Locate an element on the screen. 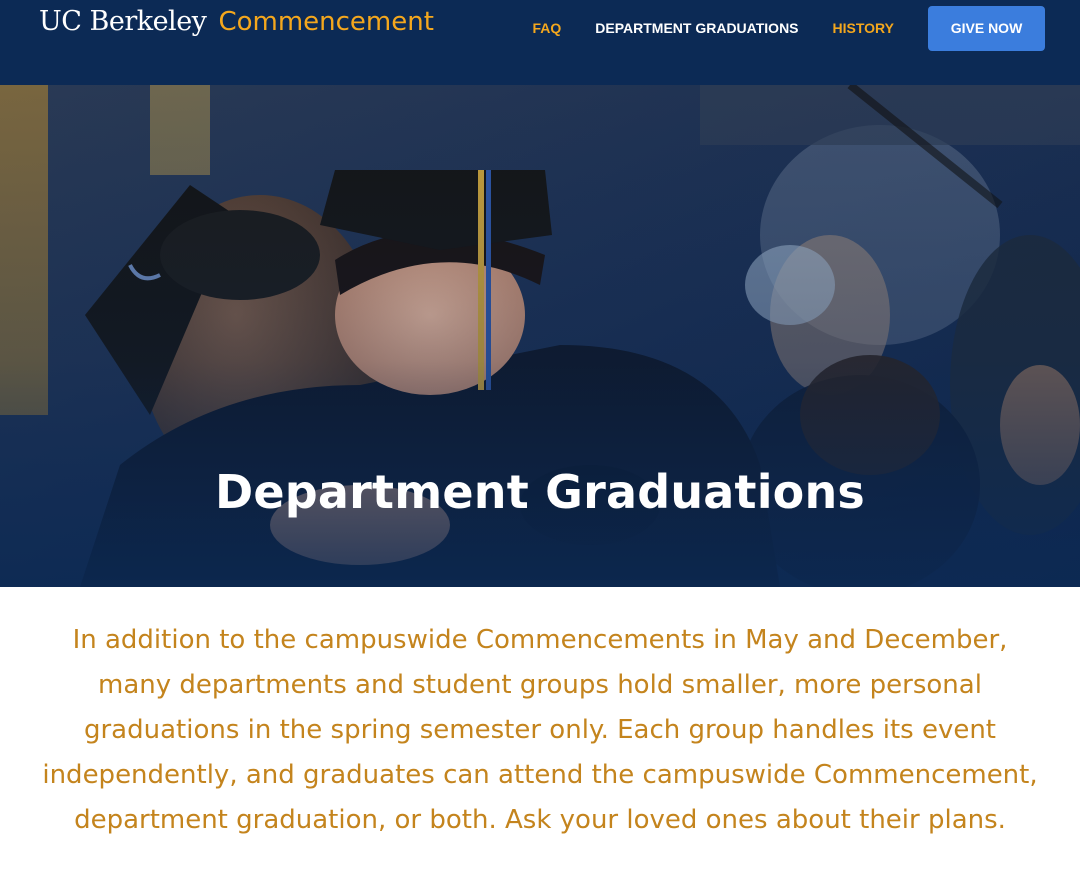  nav-faq-link: FAQ is located at coordinates (546, 28).